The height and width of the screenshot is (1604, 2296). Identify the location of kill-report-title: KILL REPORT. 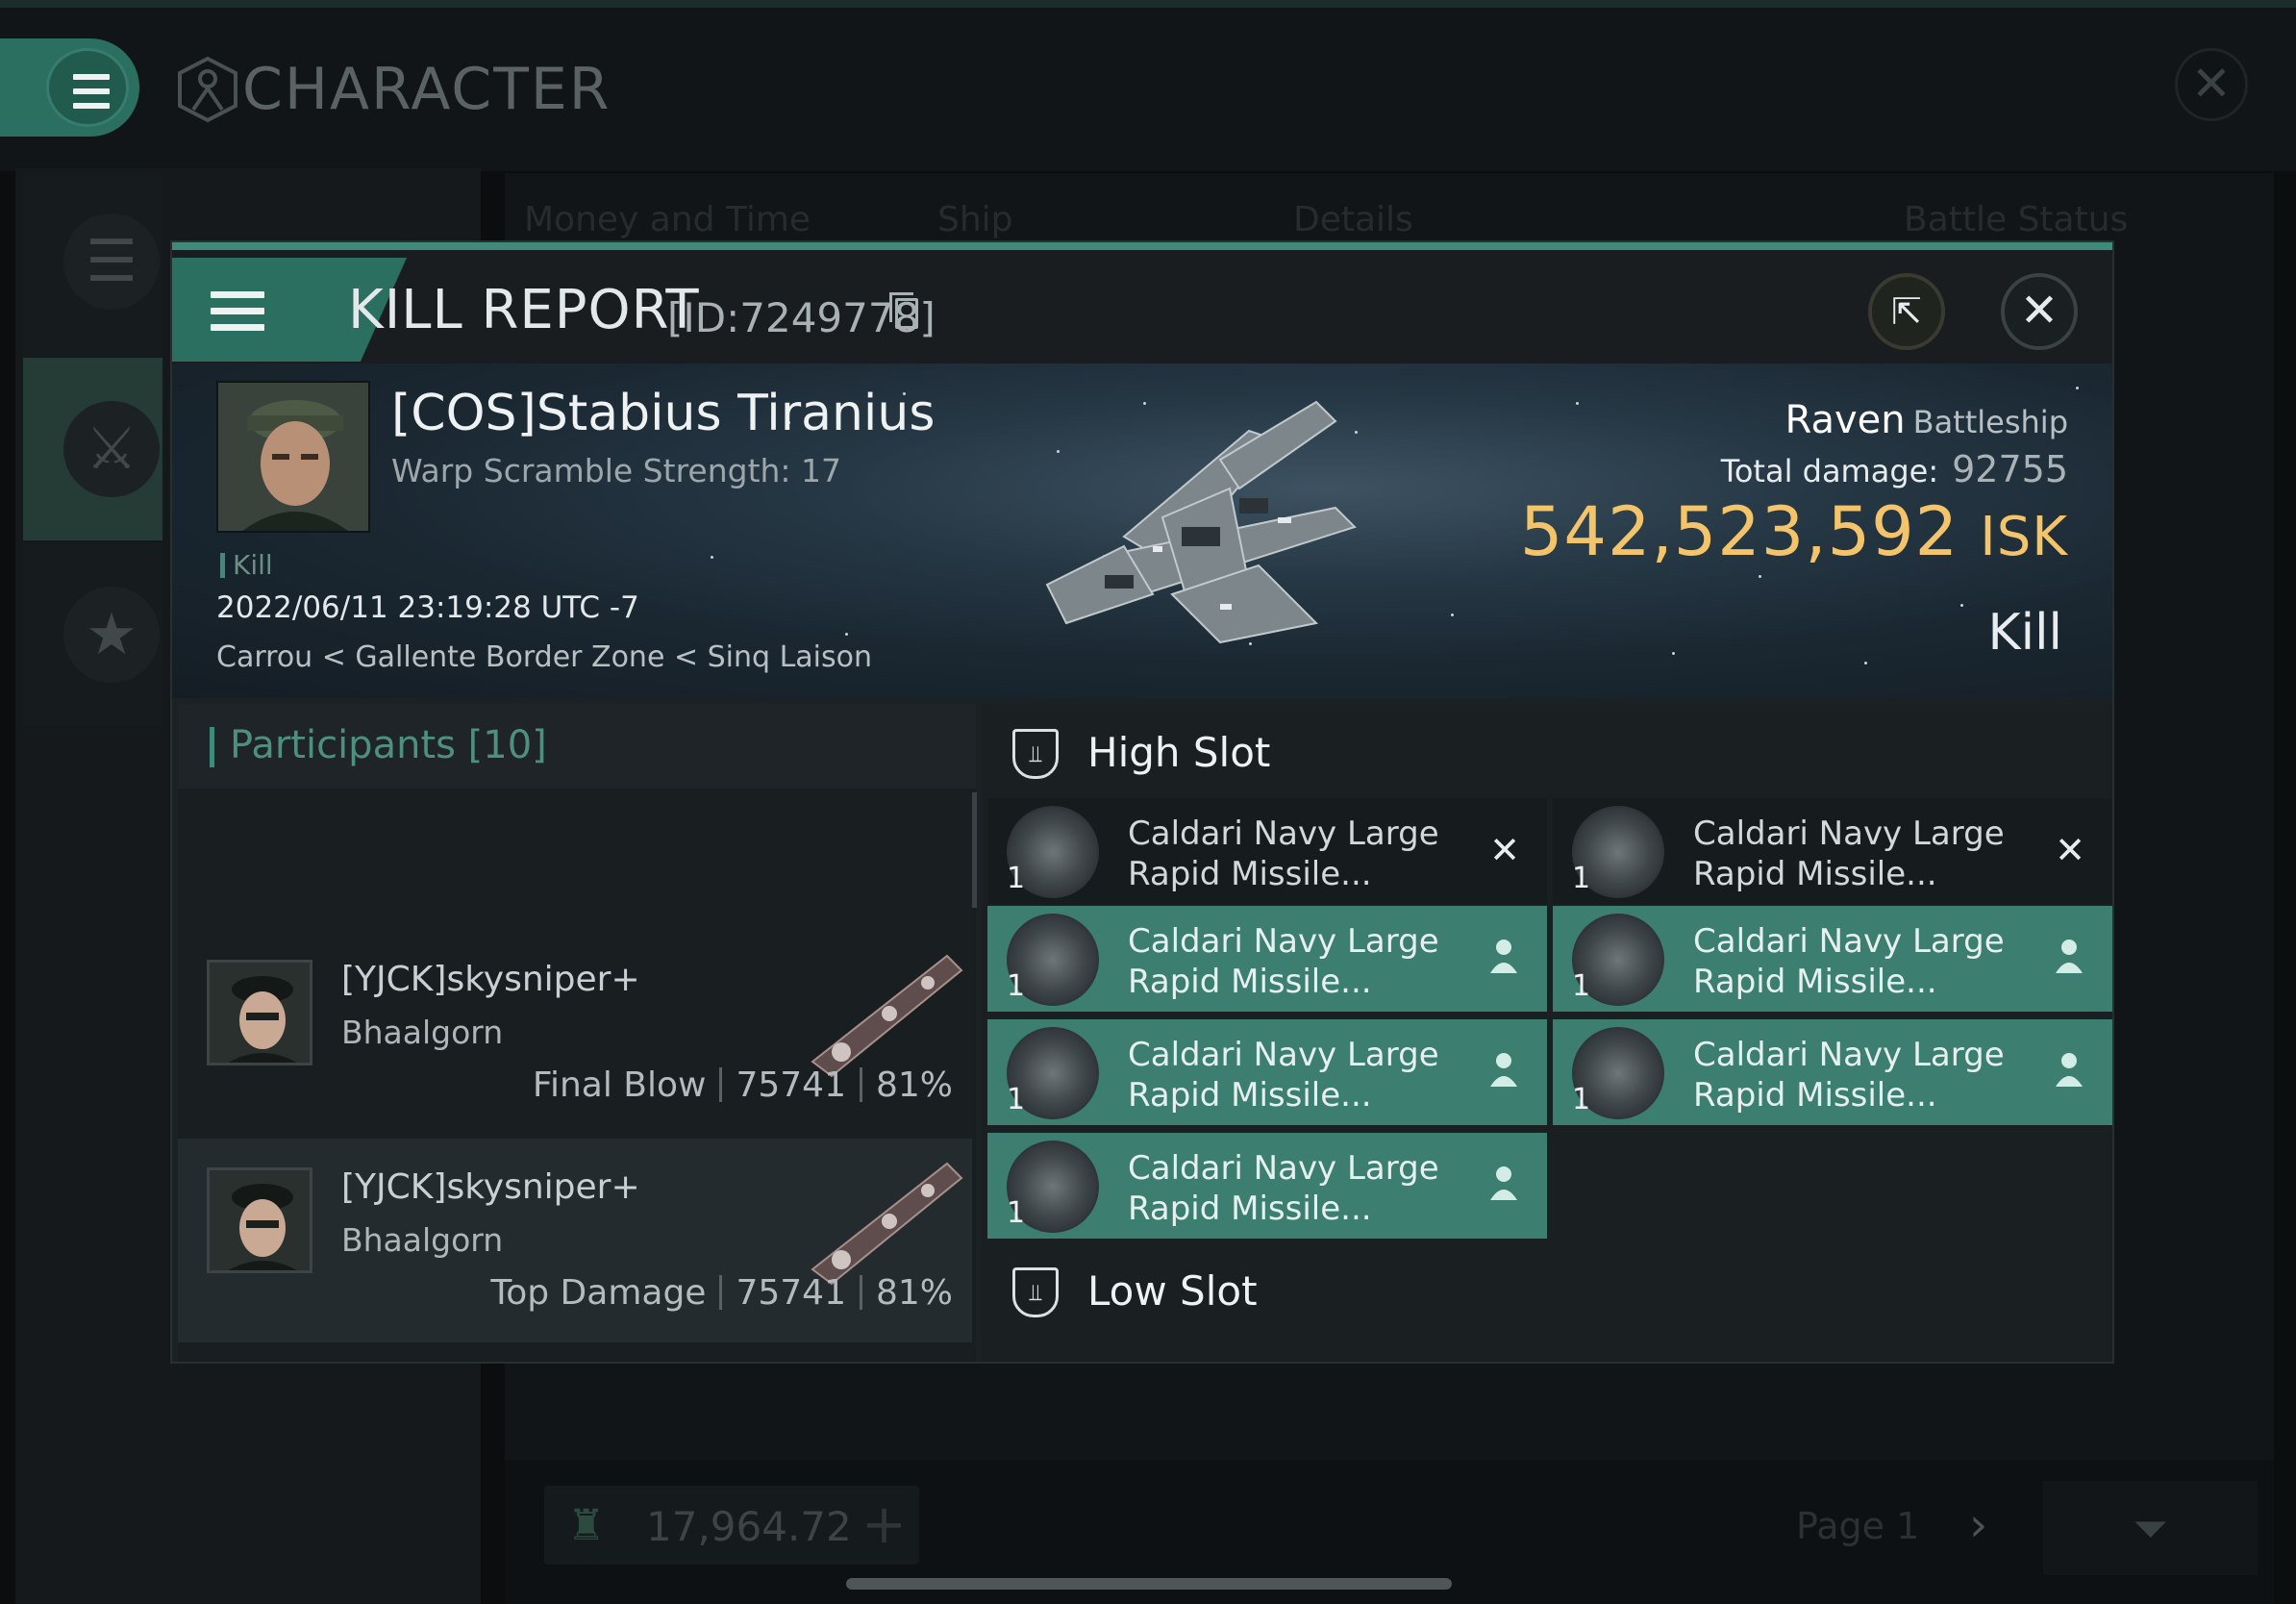
(524, 310).